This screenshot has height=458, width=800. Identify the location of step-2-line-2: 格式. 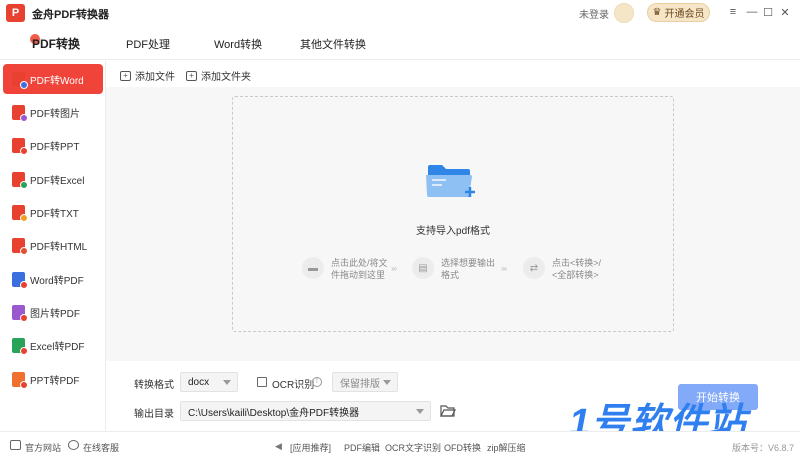
(450, 275).